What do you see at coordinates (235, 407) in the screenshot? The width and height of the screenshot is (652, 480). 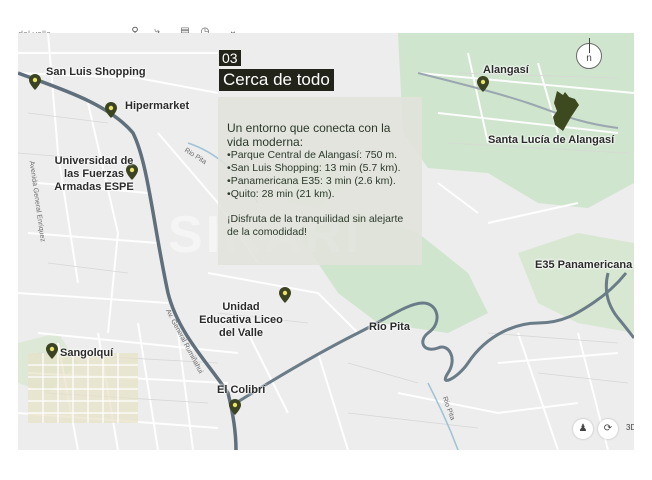 I see `el-colibri-pin-icon` at bounding box center [235, 407].